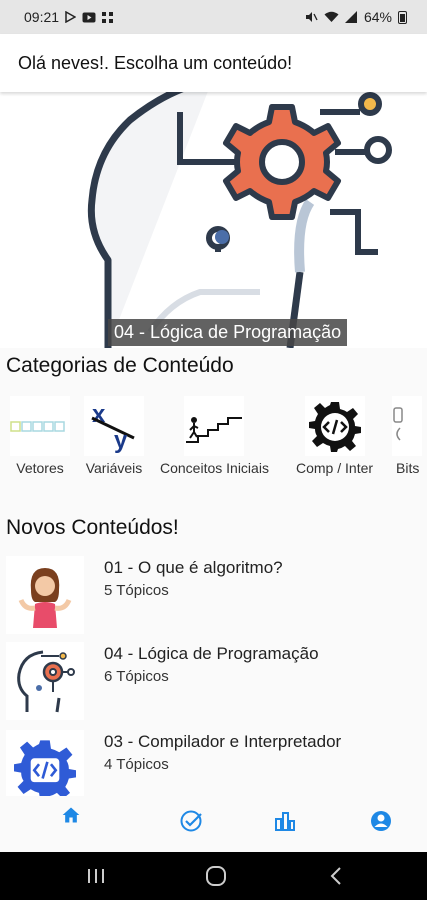 The width and height of the screenshot is (427, 900). What do you see at coordinates (155, 62) in the screenshot?
I see `page-title: Olá neves!. Escolha um conteúdo!` at bounding box center [155, 62].